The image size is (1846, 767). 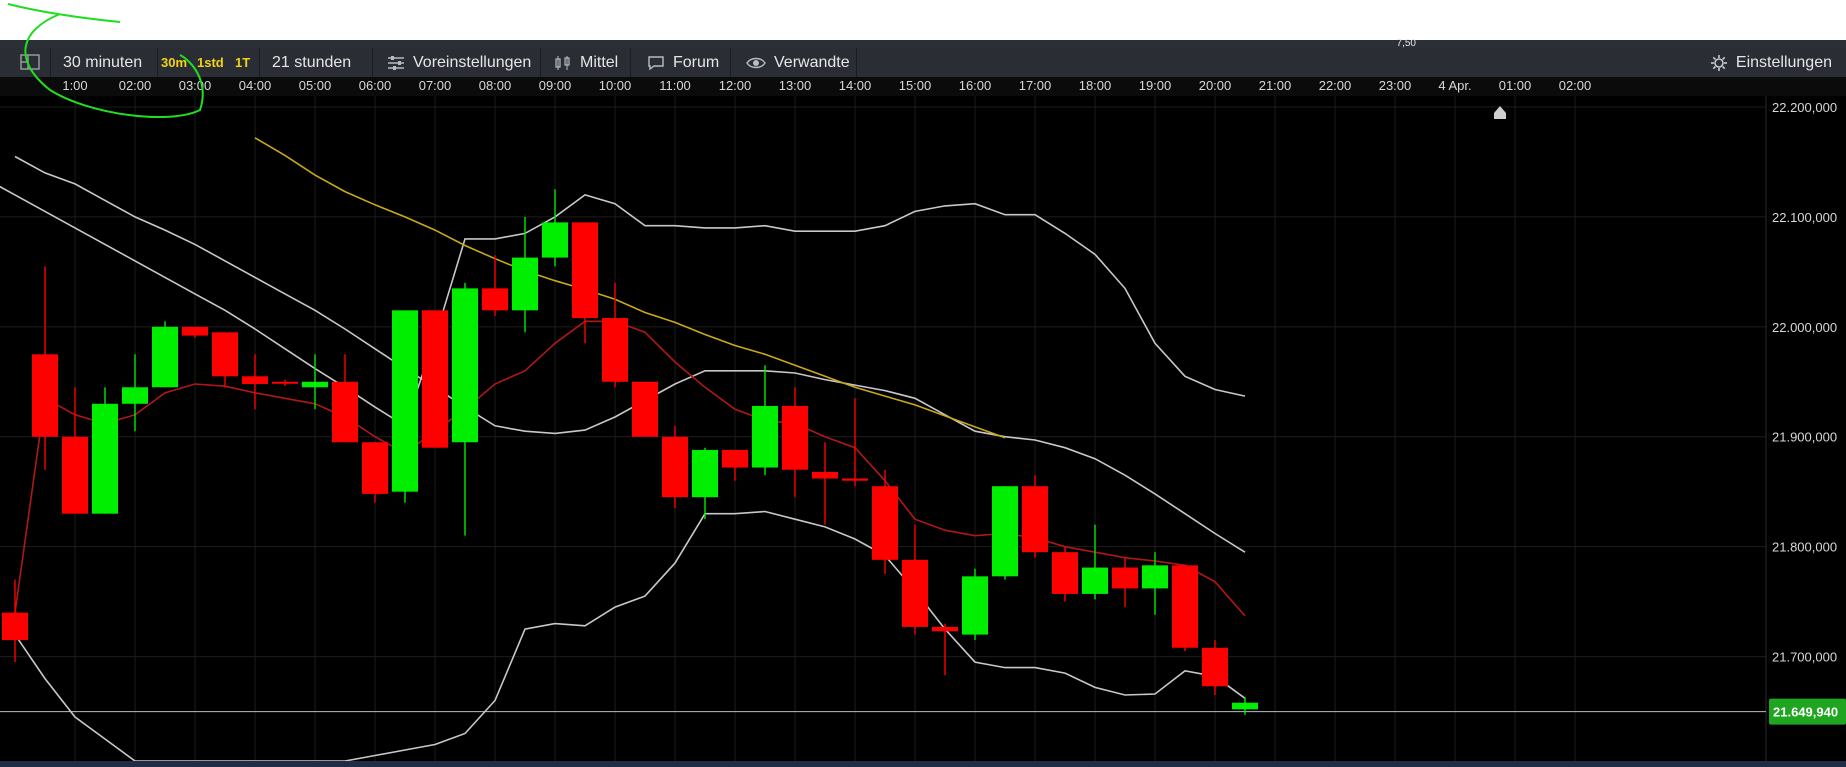 I want to click on settings-button: Einstellungen, so click(x=1771, y=62).